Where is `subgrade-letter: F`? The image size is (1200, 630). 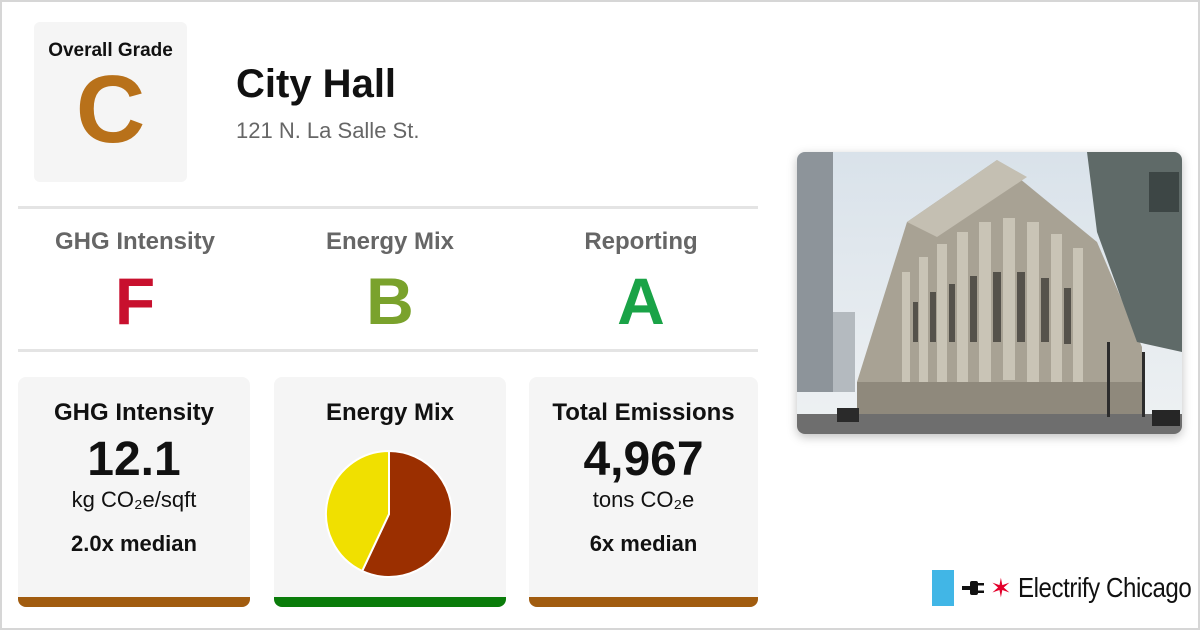
subgrade-letter: F is located at coordinates (135, 301).